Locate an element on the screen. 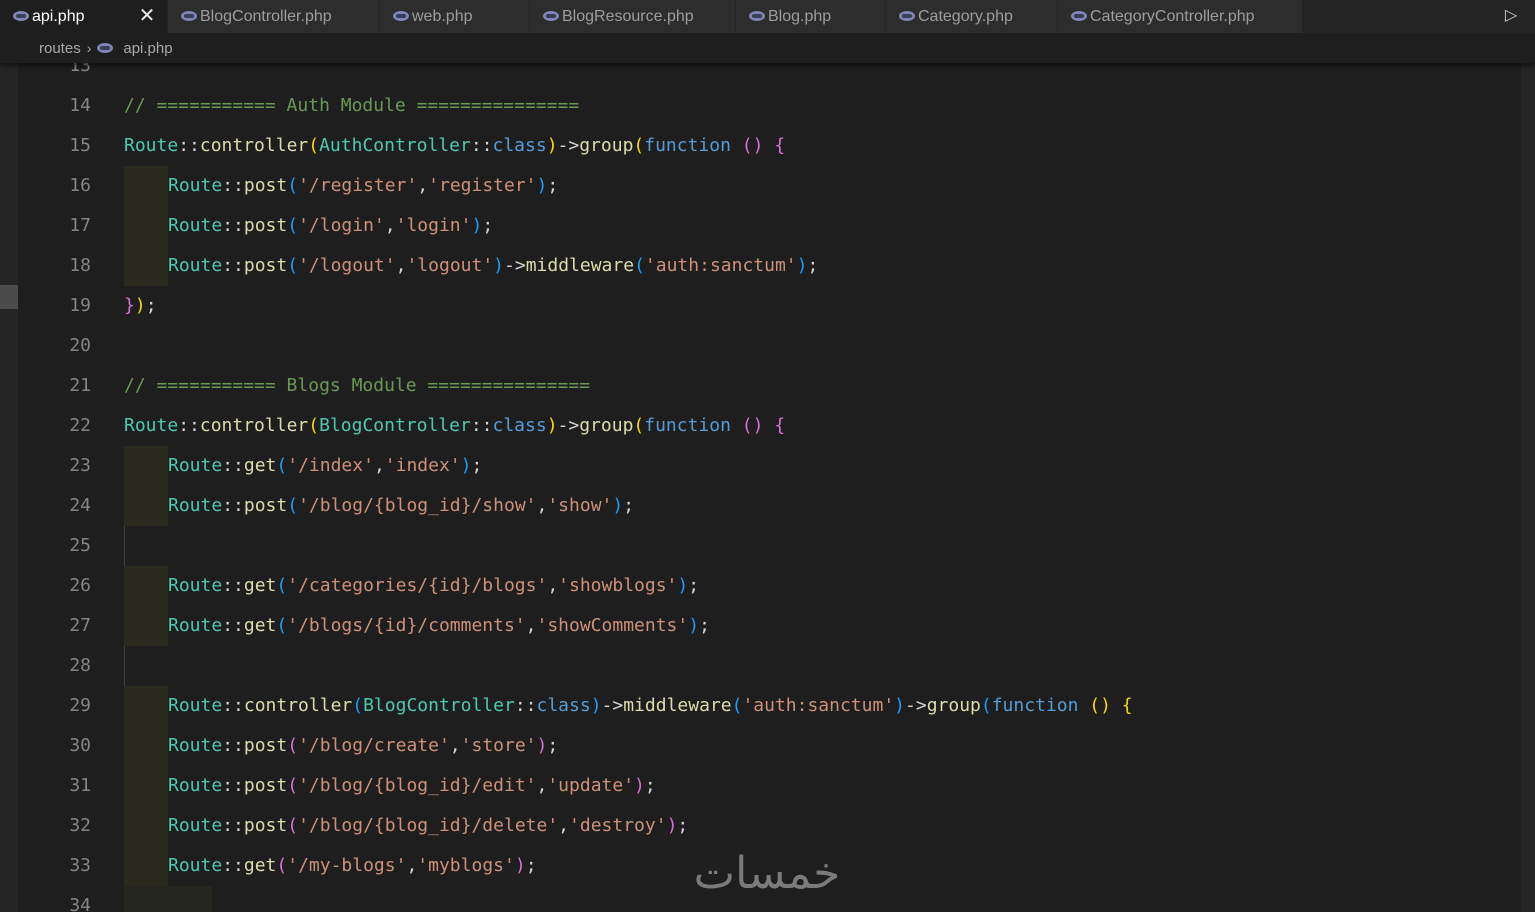  code-token: get is located at coordinates (260, 625).